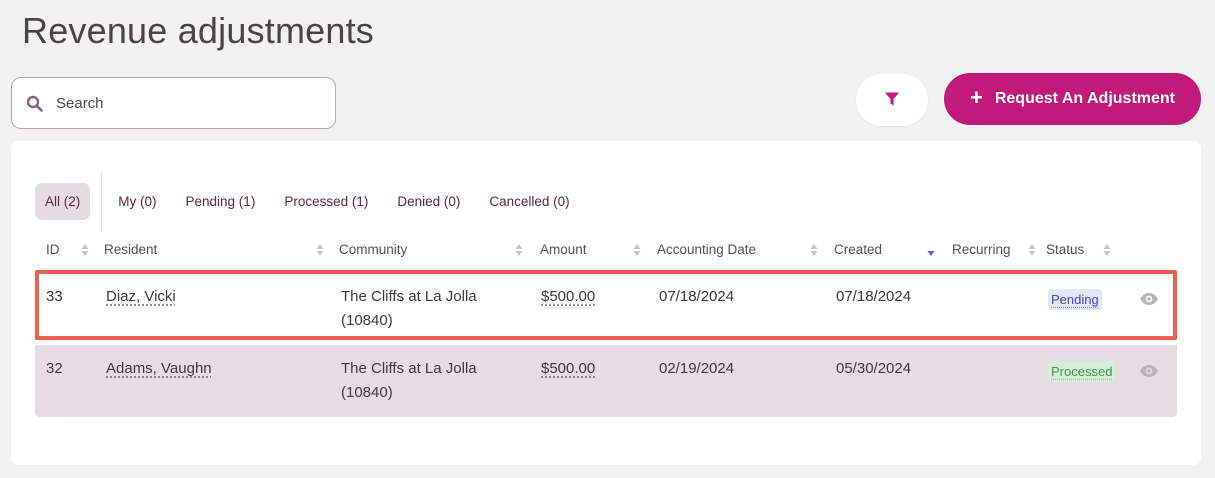 The height and width of the screenshot is (478, 1215). Describe the element at coordinates (1082, 371) in the screenshot. I see `status-badge: Processed` at that location.